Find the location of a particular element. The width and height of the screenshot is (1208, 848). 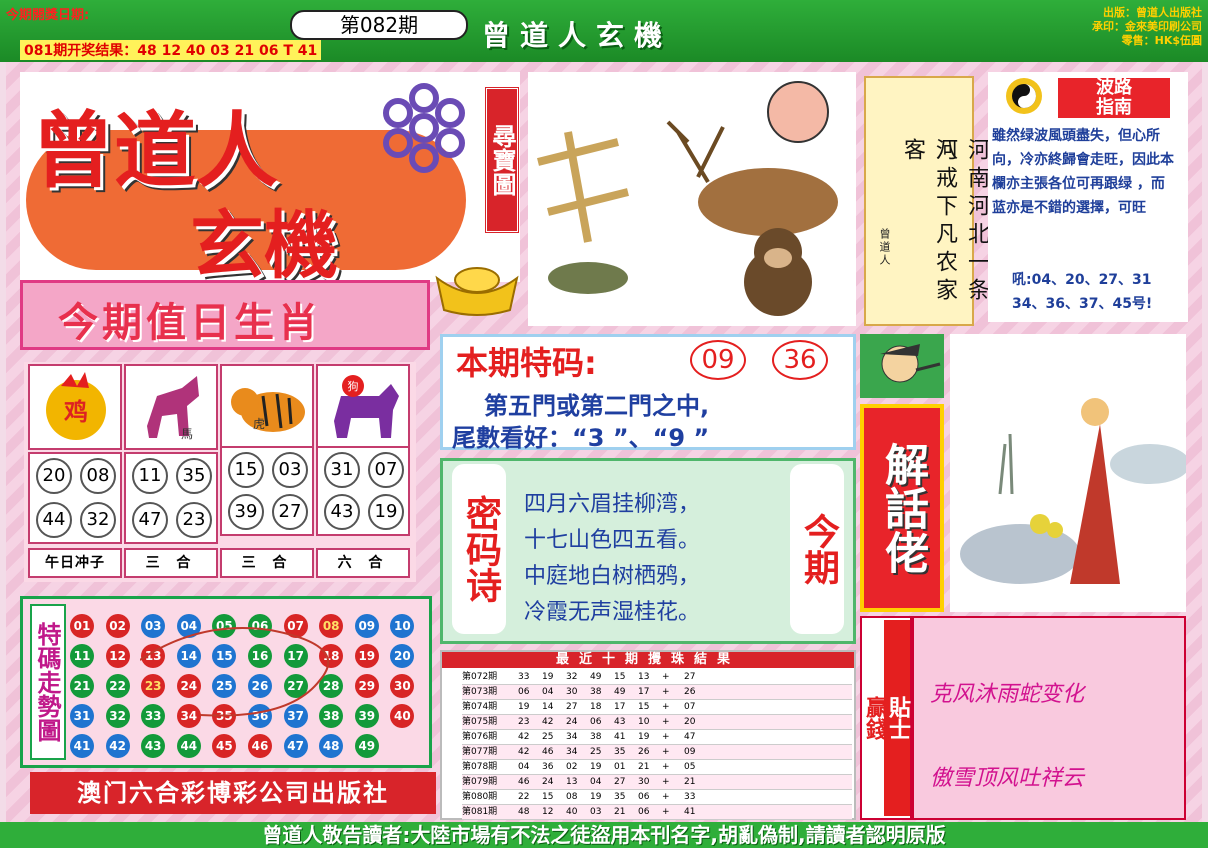

wave-guide-title: 波路 指南 is located at coordinates (1114, 98).